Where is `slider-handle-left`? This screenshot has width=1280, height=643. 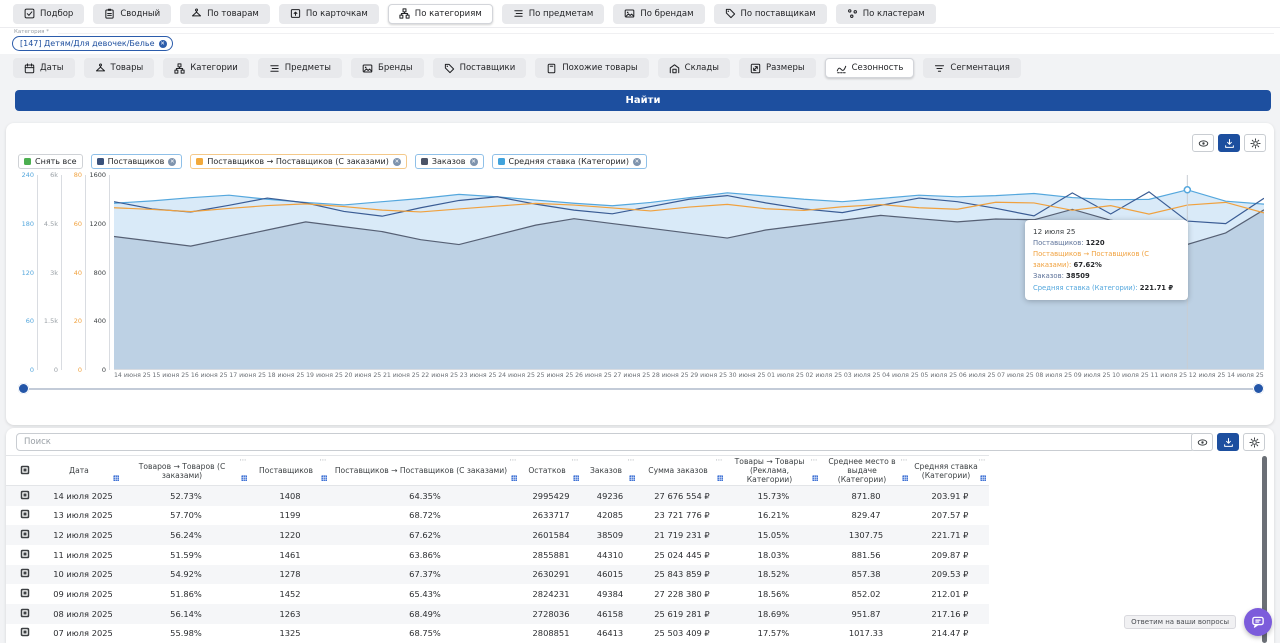 slider-handle-left is located at coordinates (23, 388).